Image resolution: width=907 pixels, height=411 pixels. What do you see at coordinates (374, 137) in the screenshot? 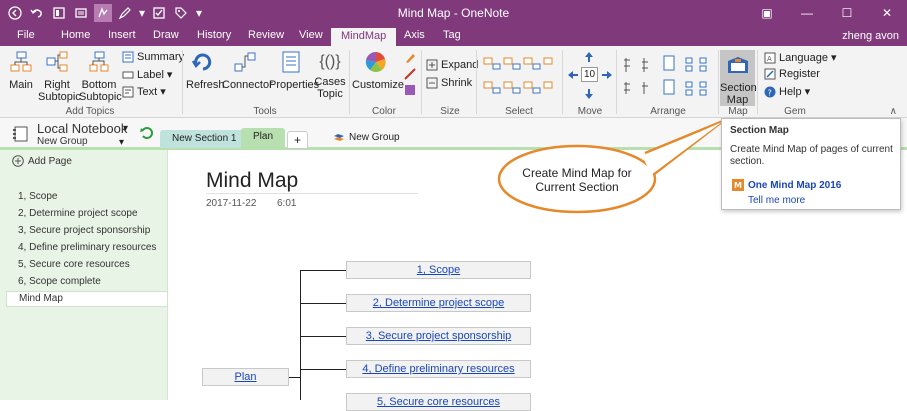
I see `new-group-label: New Group` at bounding box center [374, 137].